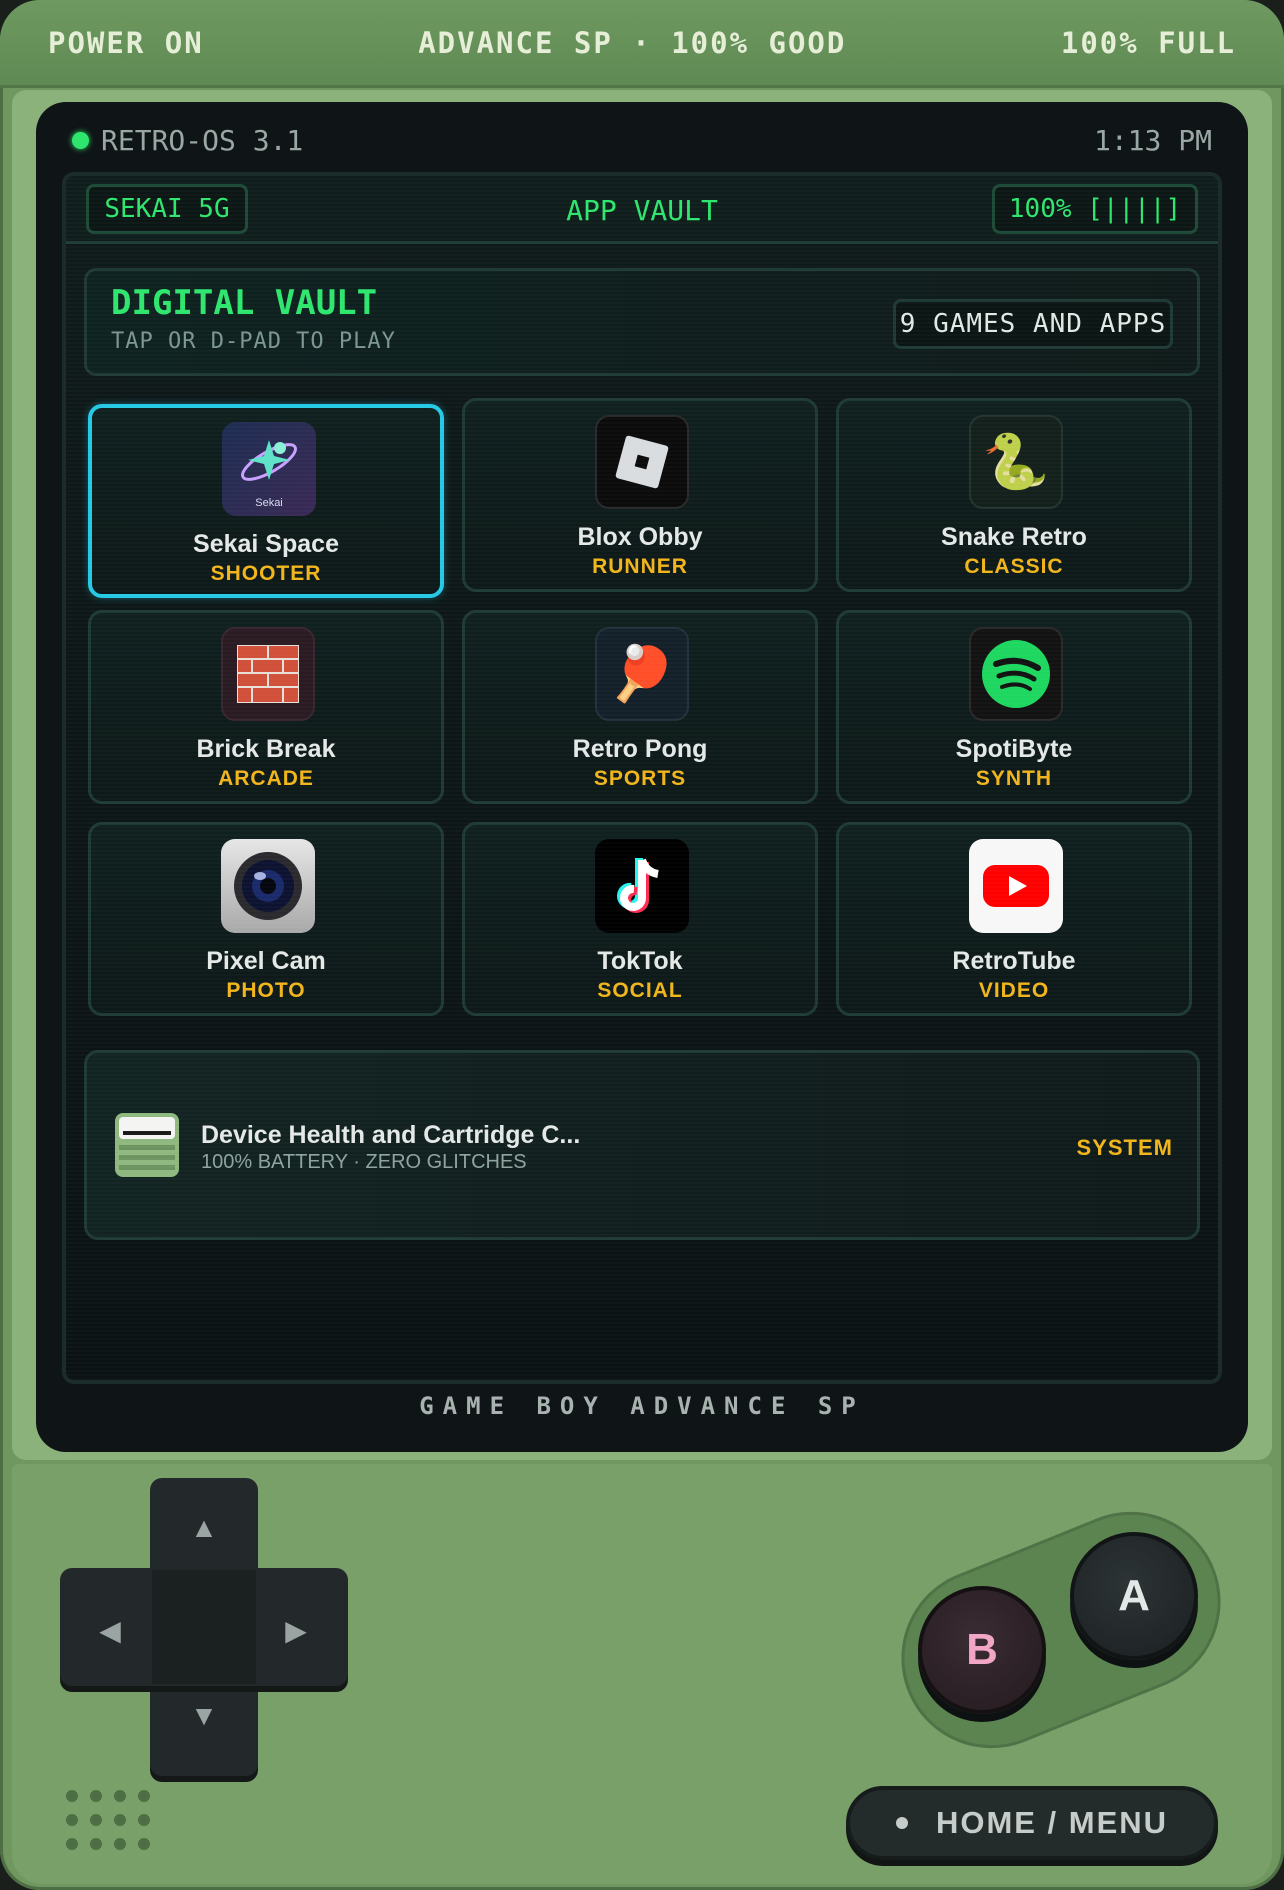 The image size is (1284, 1890). I want to click on app-tile-brick-break: Brick Break ARCADE, so click(266, 707).